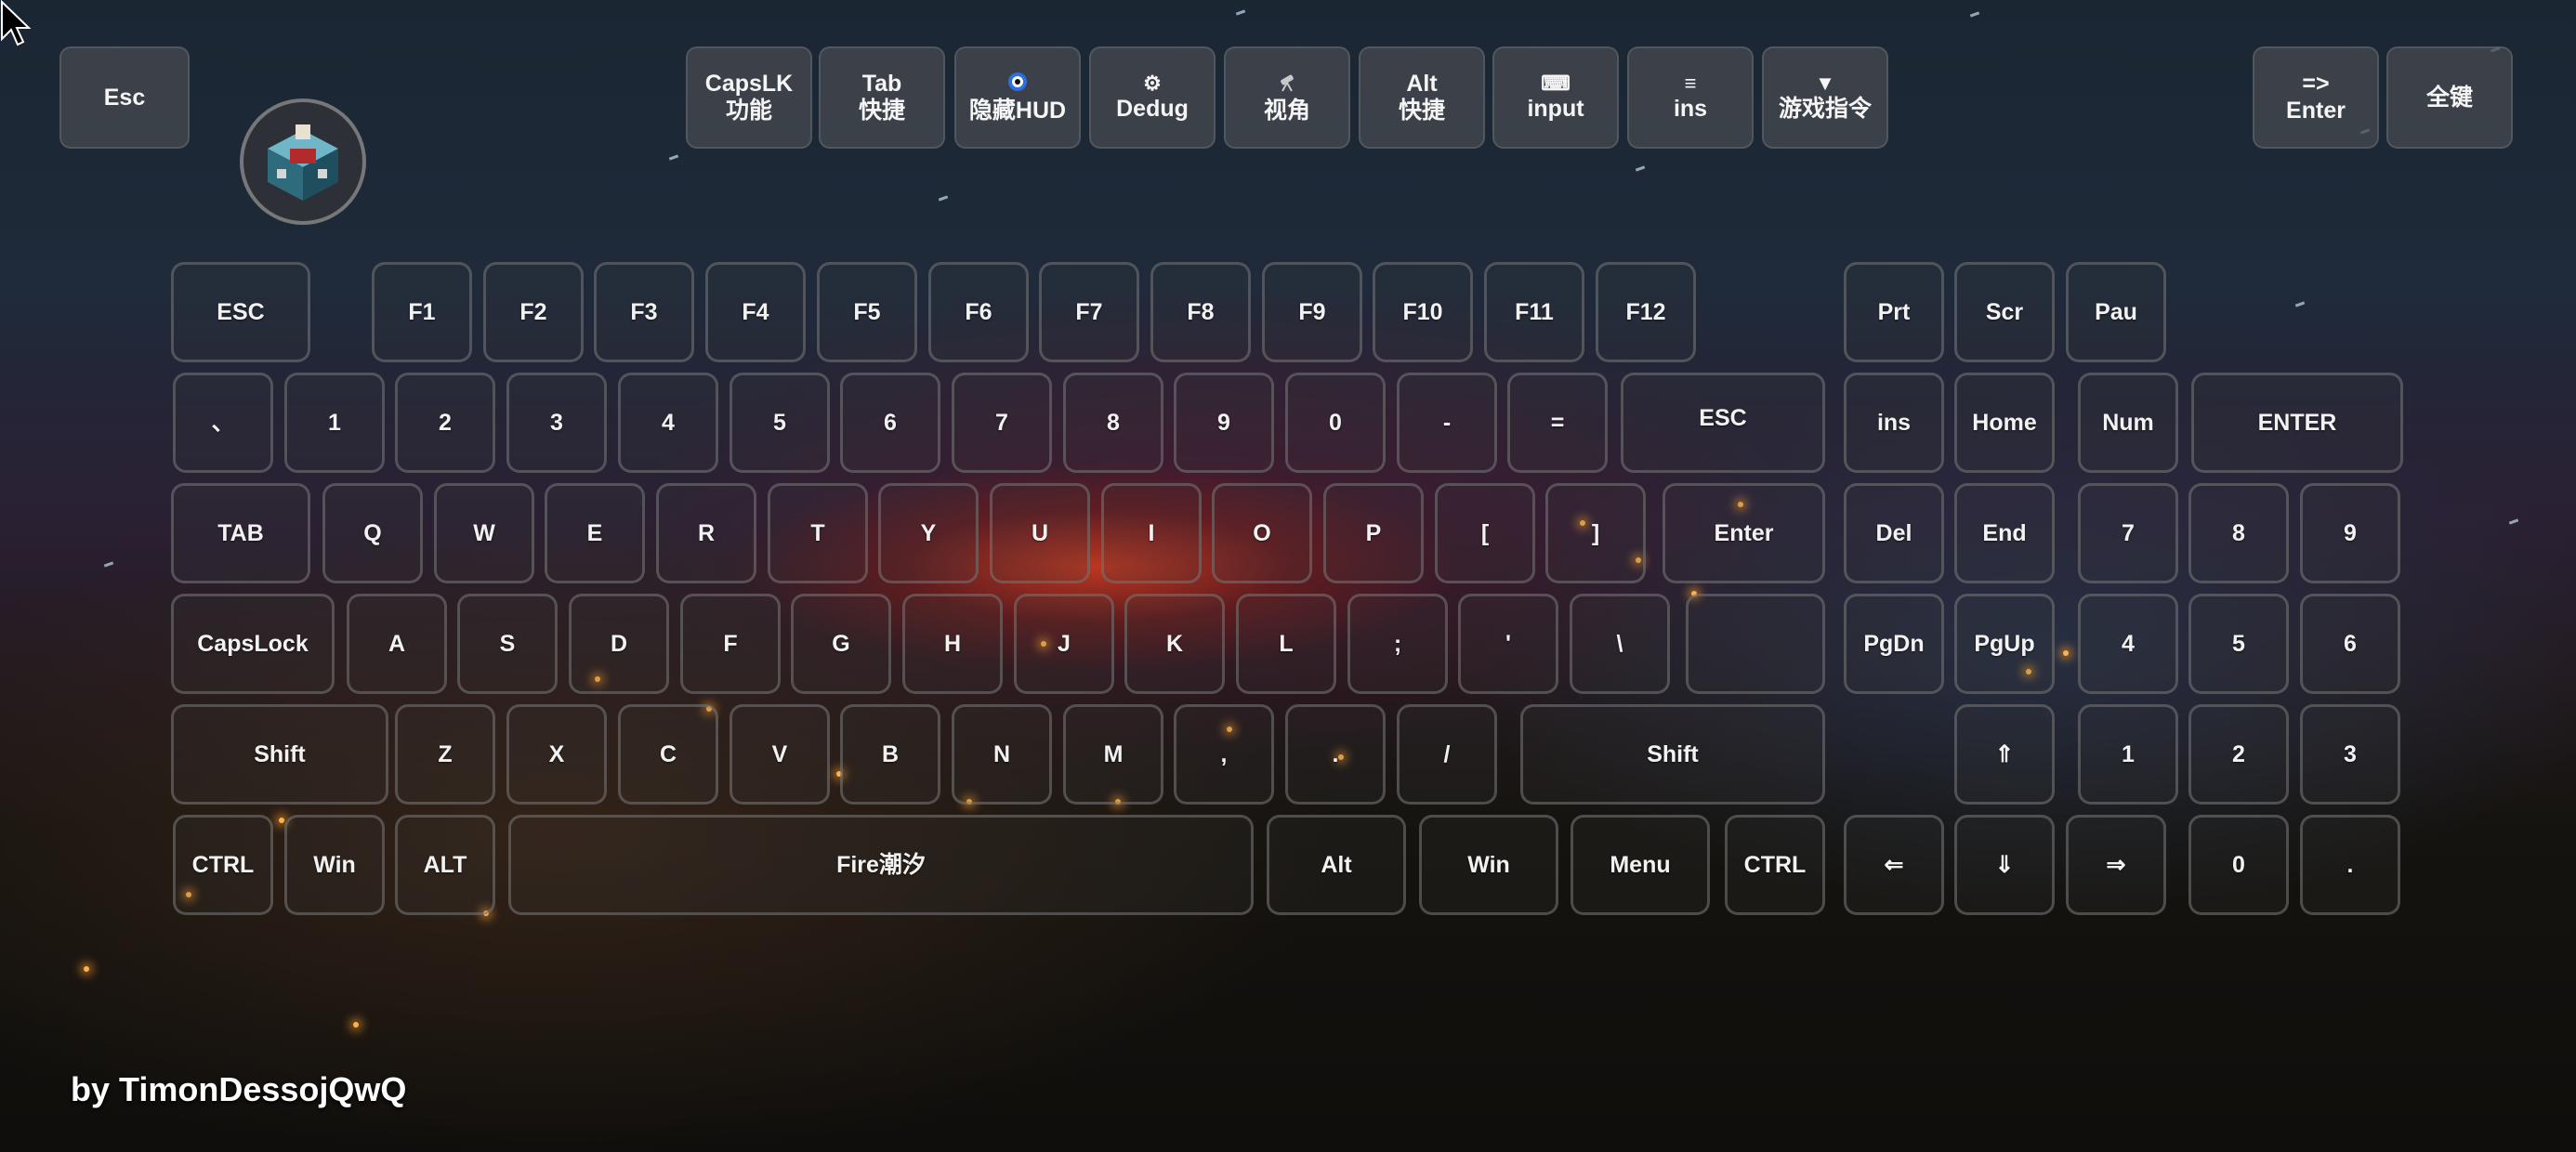 This screenshot has height=1152, width=2576. Describe the element at coordinates (124, 97) in the screenshot. I see `esc-button: Esc` at that location.